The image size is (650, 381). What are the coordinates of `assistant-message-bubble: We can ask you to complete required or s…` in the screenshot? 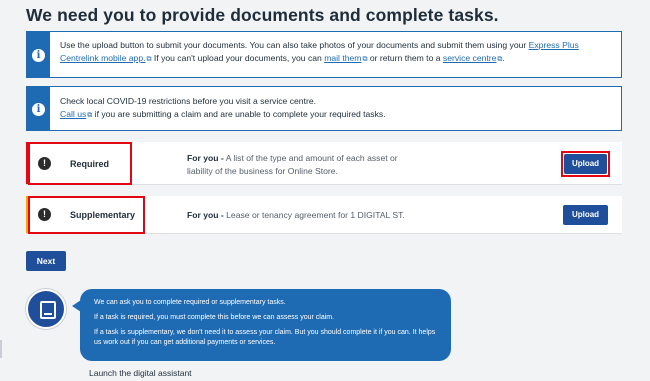 It's located at (265, 325).